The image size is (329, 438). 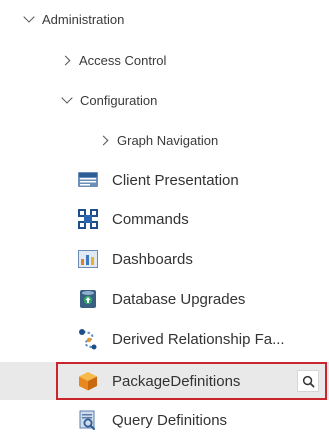 I want to click on tree-item-query-definitions: Query Definitions, so click(x=164, y=420).